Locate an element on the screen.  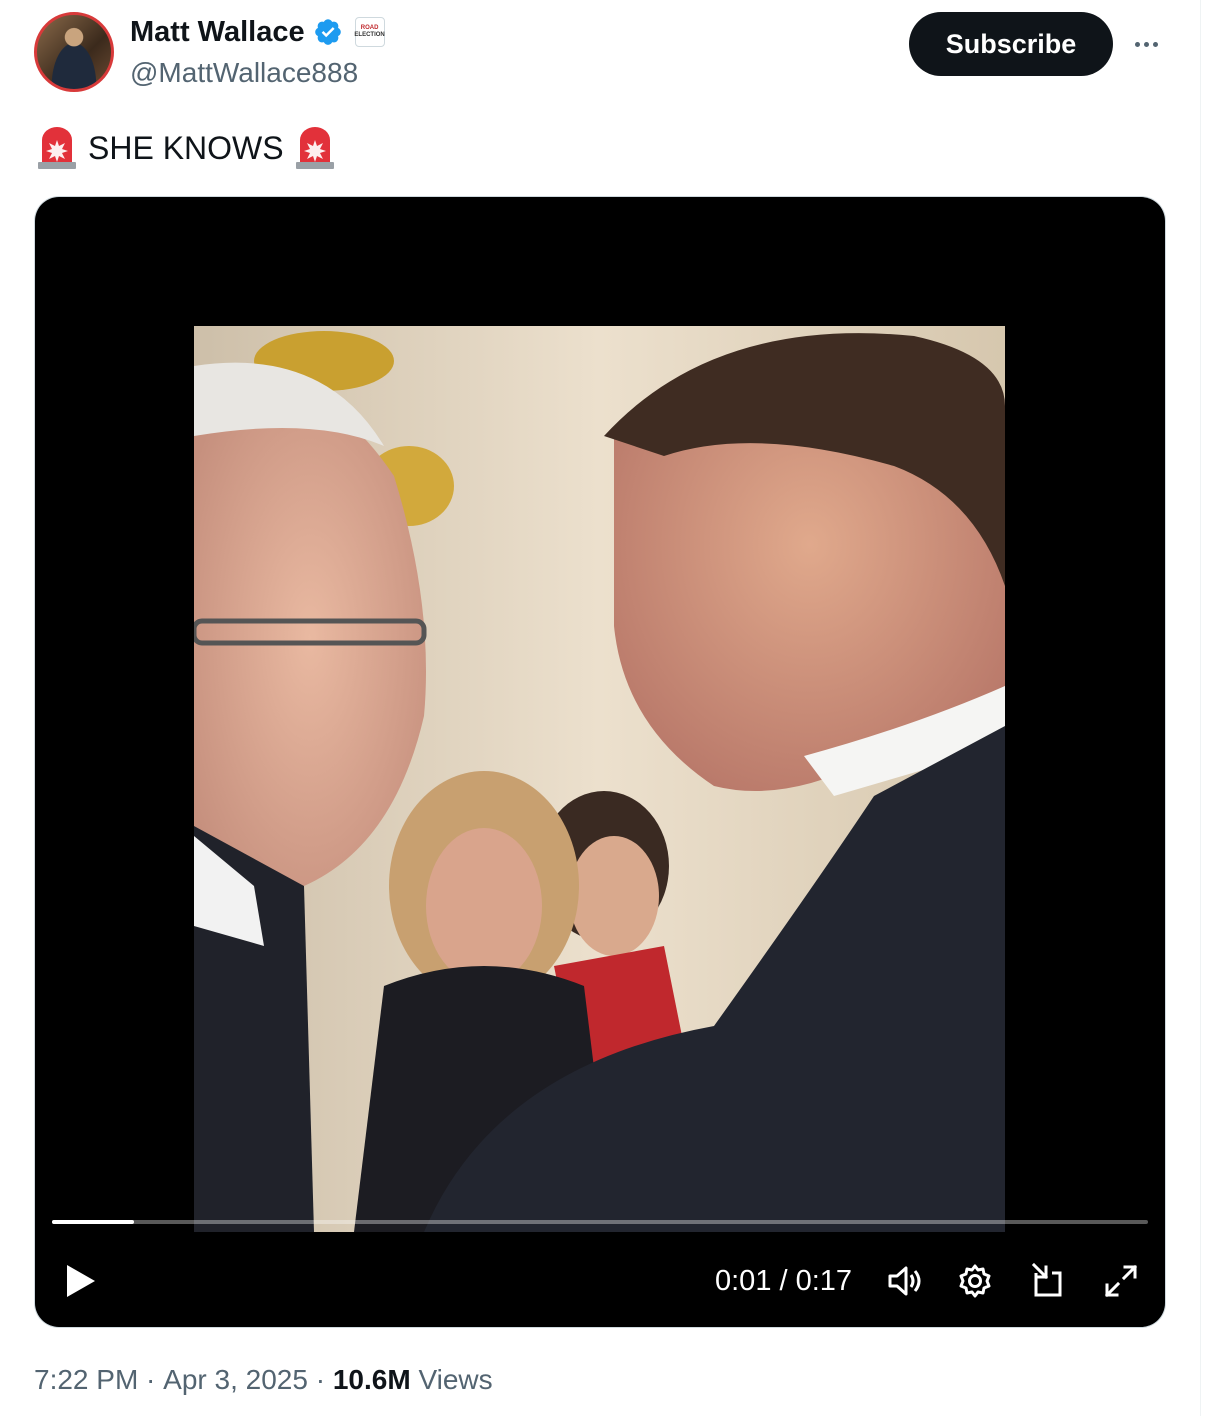
author-display-name: Matt Wallace is located at coordinates (217, 32).